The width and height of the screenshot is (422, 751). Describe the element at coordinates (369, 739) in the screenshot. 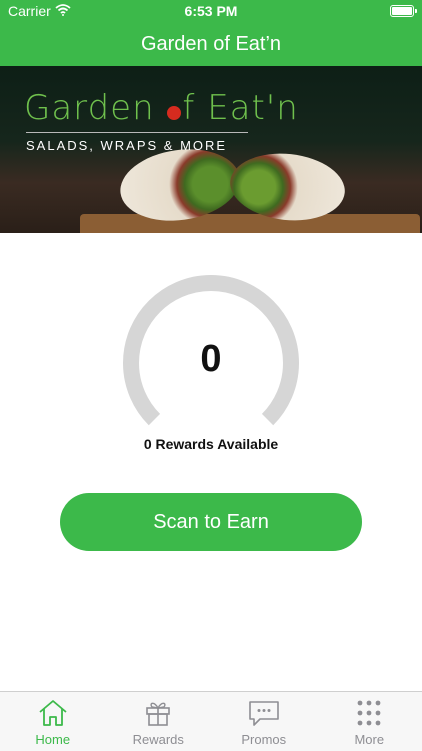

I see `tab-more-label: More` at that location.